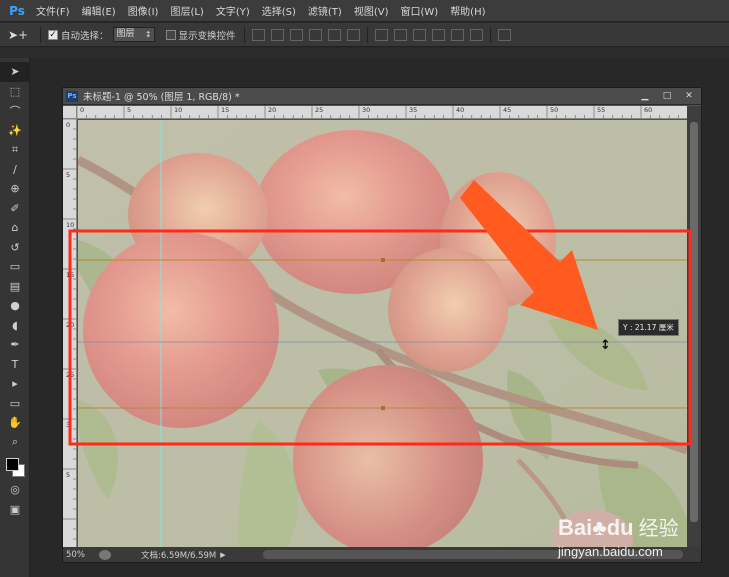 This screenshot has height=577, width=729. What do you see at coordinates (413, 110) in the screenshot?
I see `ruler-label: 35` at bounding box center [413, 110].